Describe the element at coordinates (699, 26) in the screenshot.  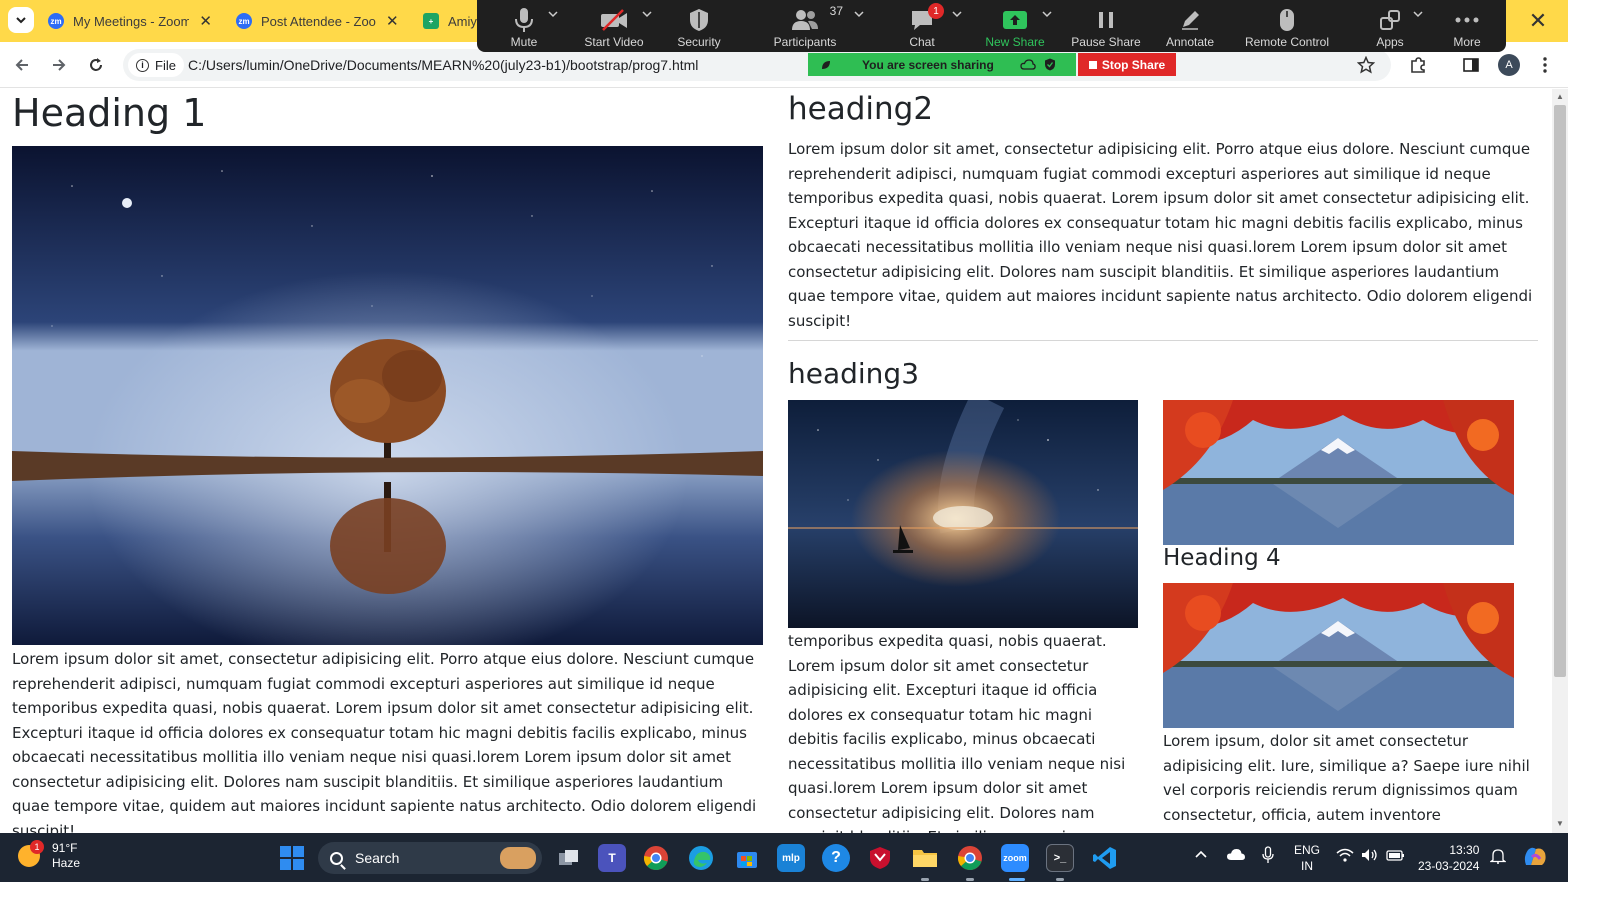
I see `security-button: Security` at that location.